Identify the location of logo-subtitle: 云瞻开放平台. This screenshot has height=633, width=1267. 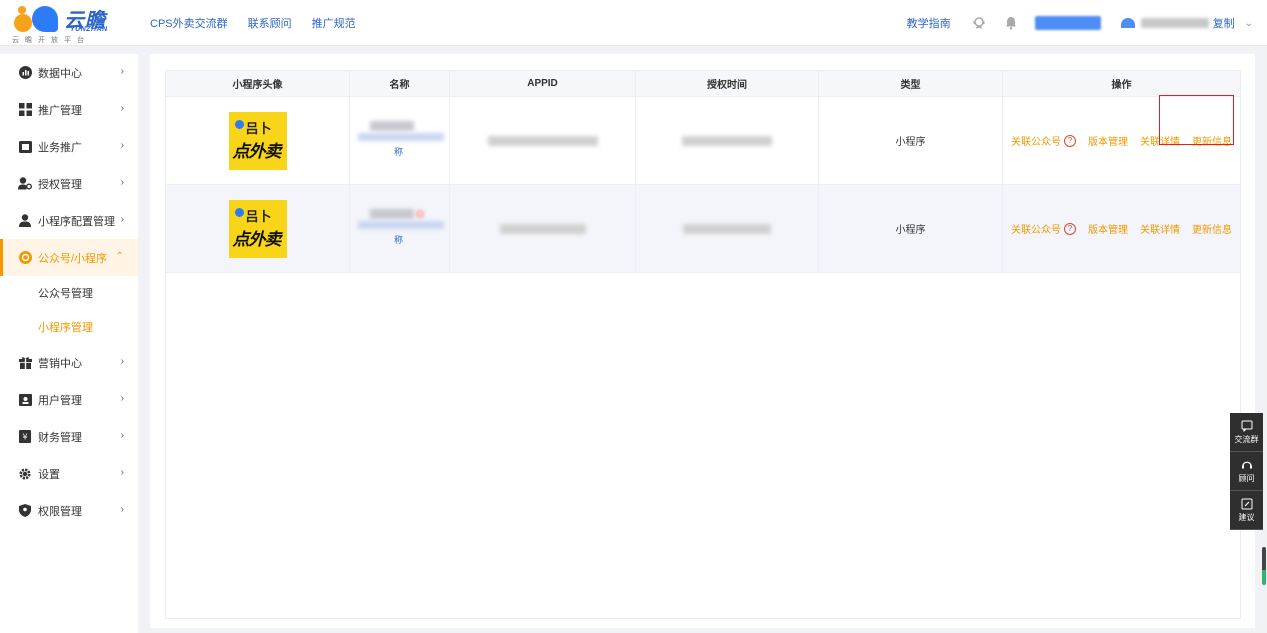
(51, 40).